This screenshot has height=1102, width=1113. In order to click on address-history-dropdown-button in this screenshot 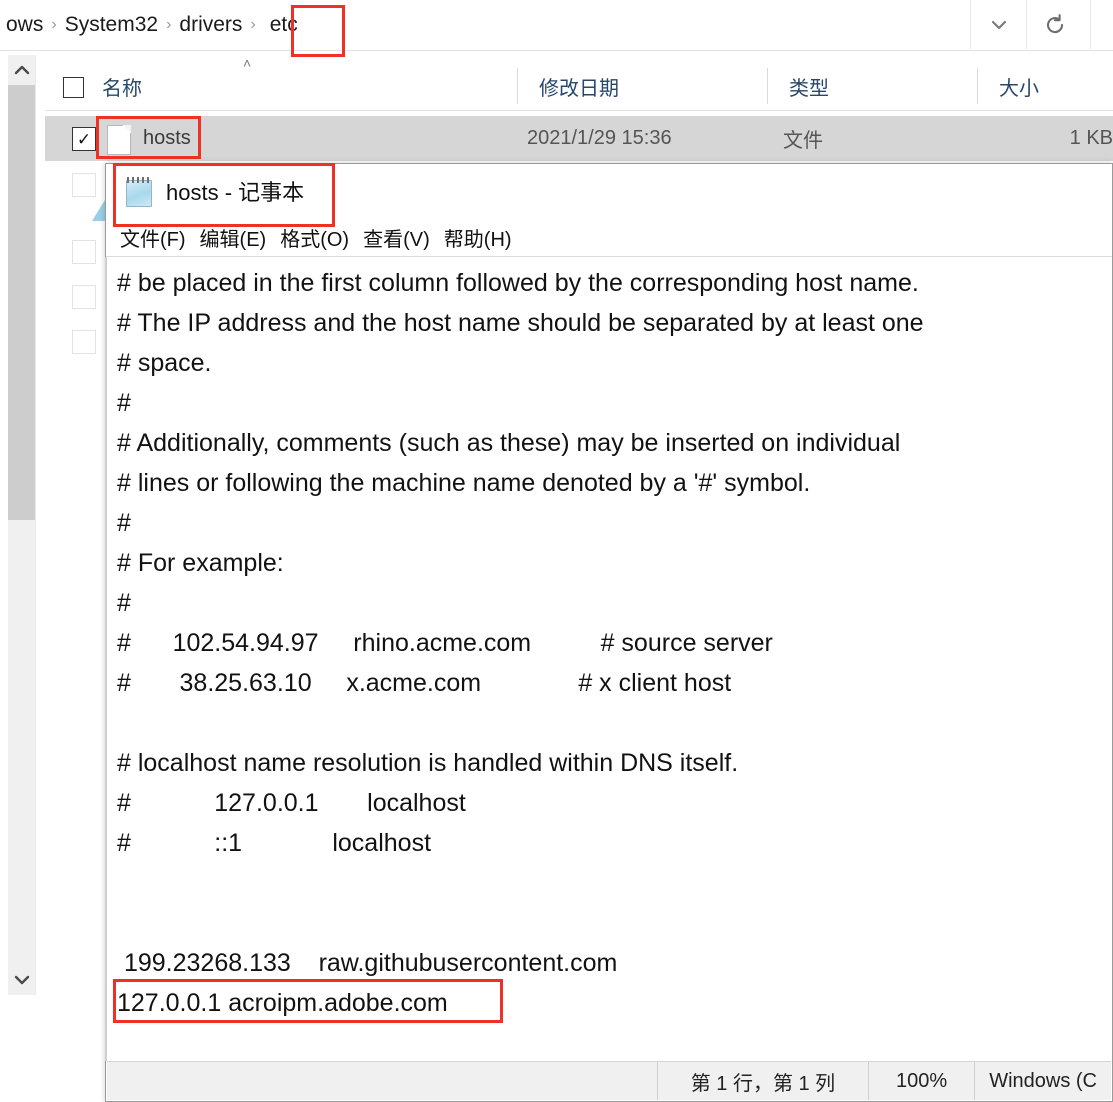, I will do `click(998, 24)`.